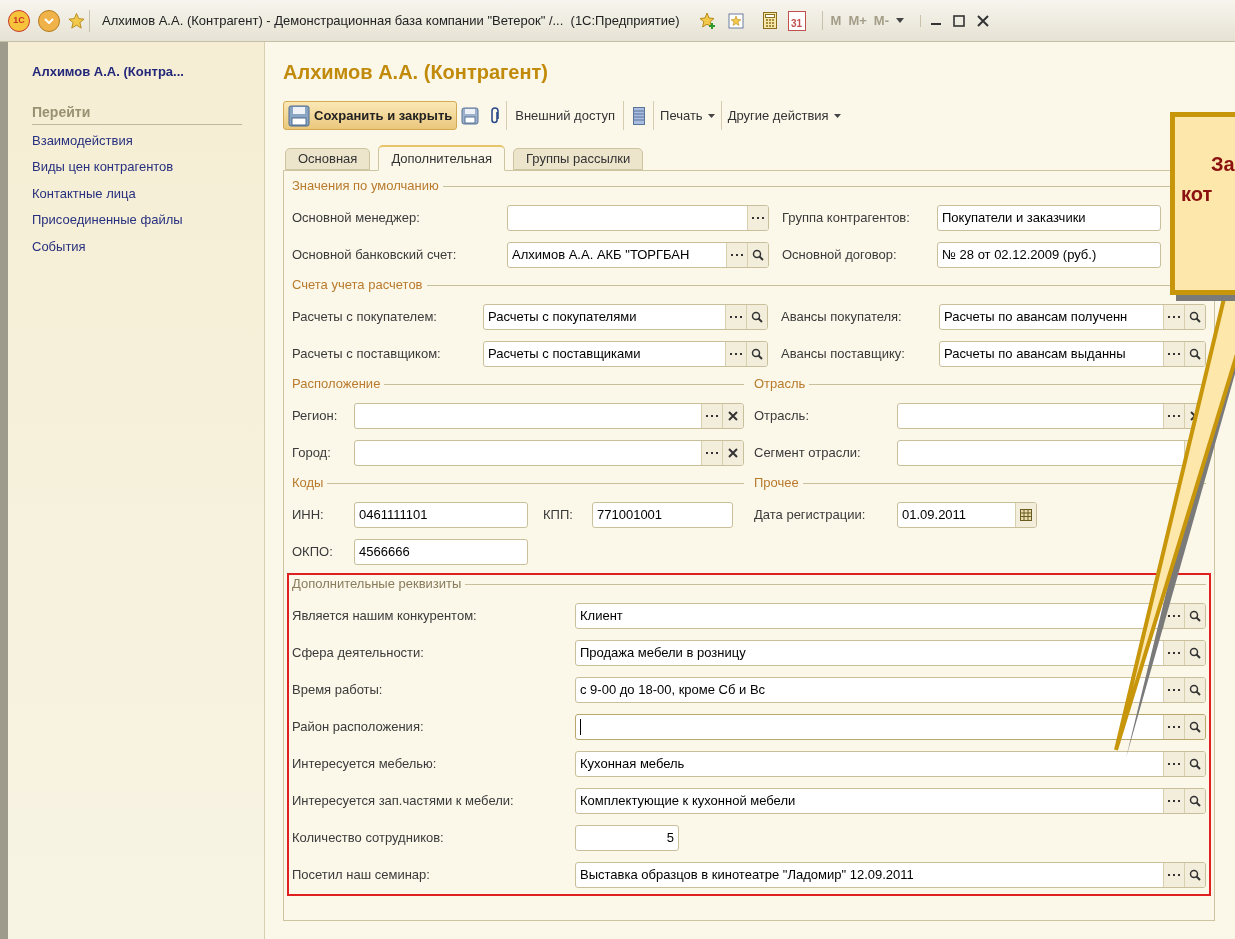  Describe the element at coordinates (566, 115) in the screenshot. I see `external-access-button: Внешний доступ` at that location.